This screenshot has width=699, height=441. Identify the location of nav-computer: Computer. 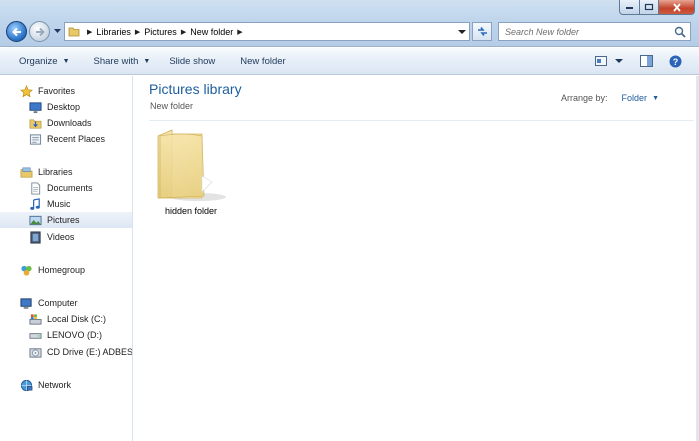
(49, 303).